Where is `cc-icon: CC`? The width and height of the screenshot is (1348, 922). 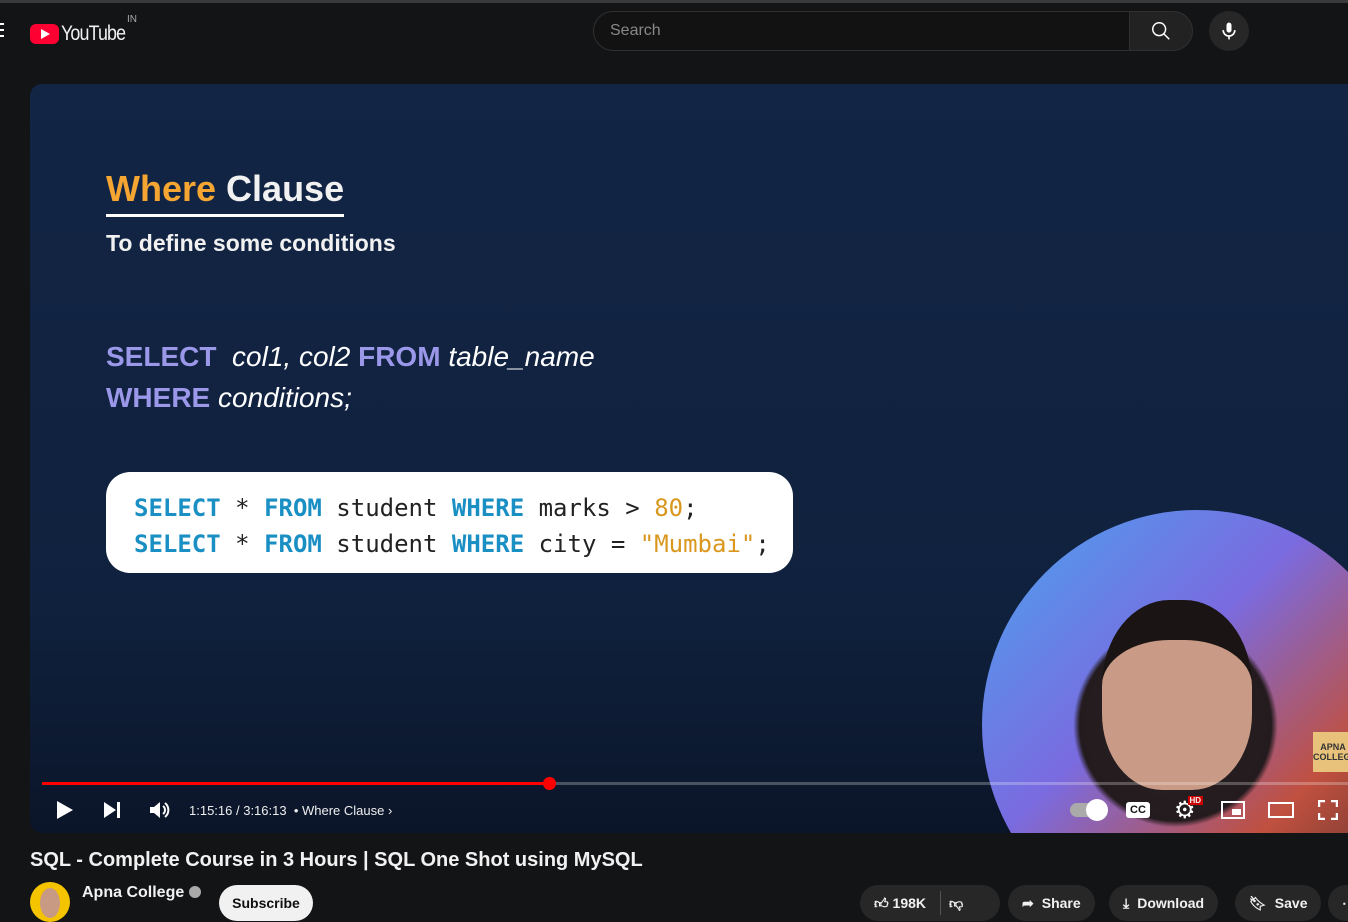 cc-icon: CC is located at coordinates (1138, 810).